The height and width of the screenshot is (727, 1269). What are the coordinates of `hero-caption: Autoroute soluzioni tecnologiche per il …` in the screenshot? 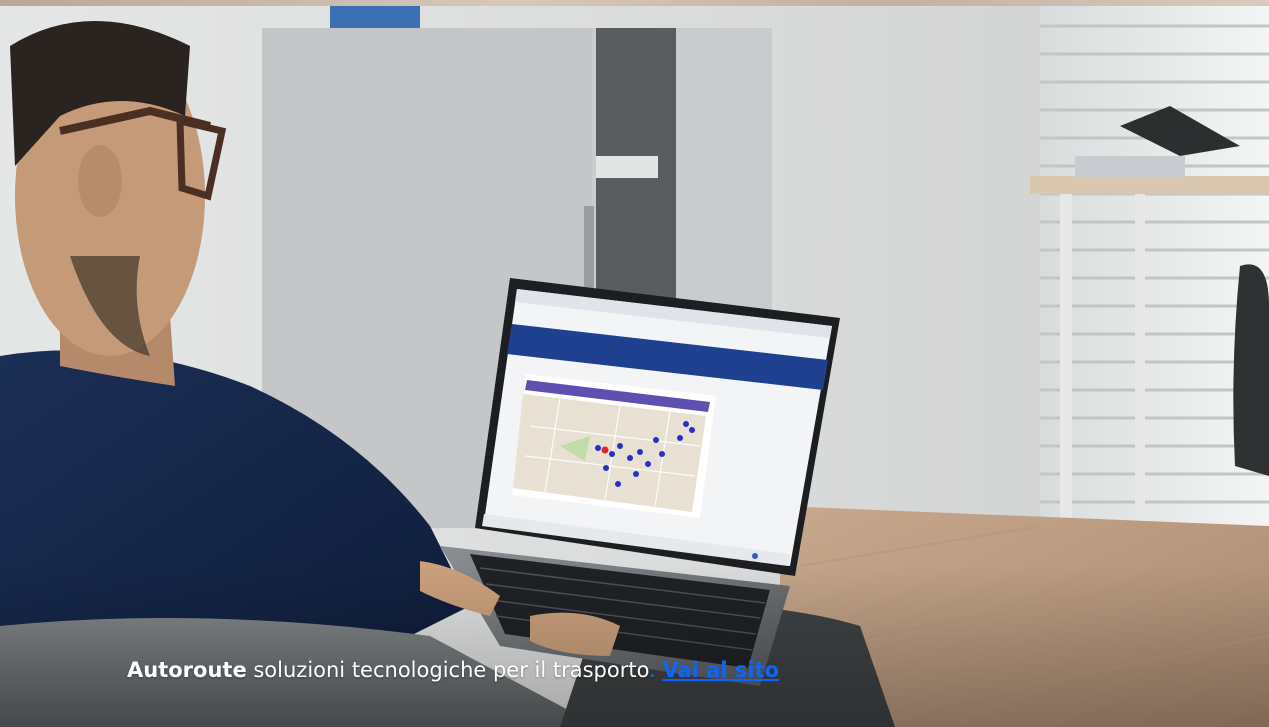 It's located at (453, 670).